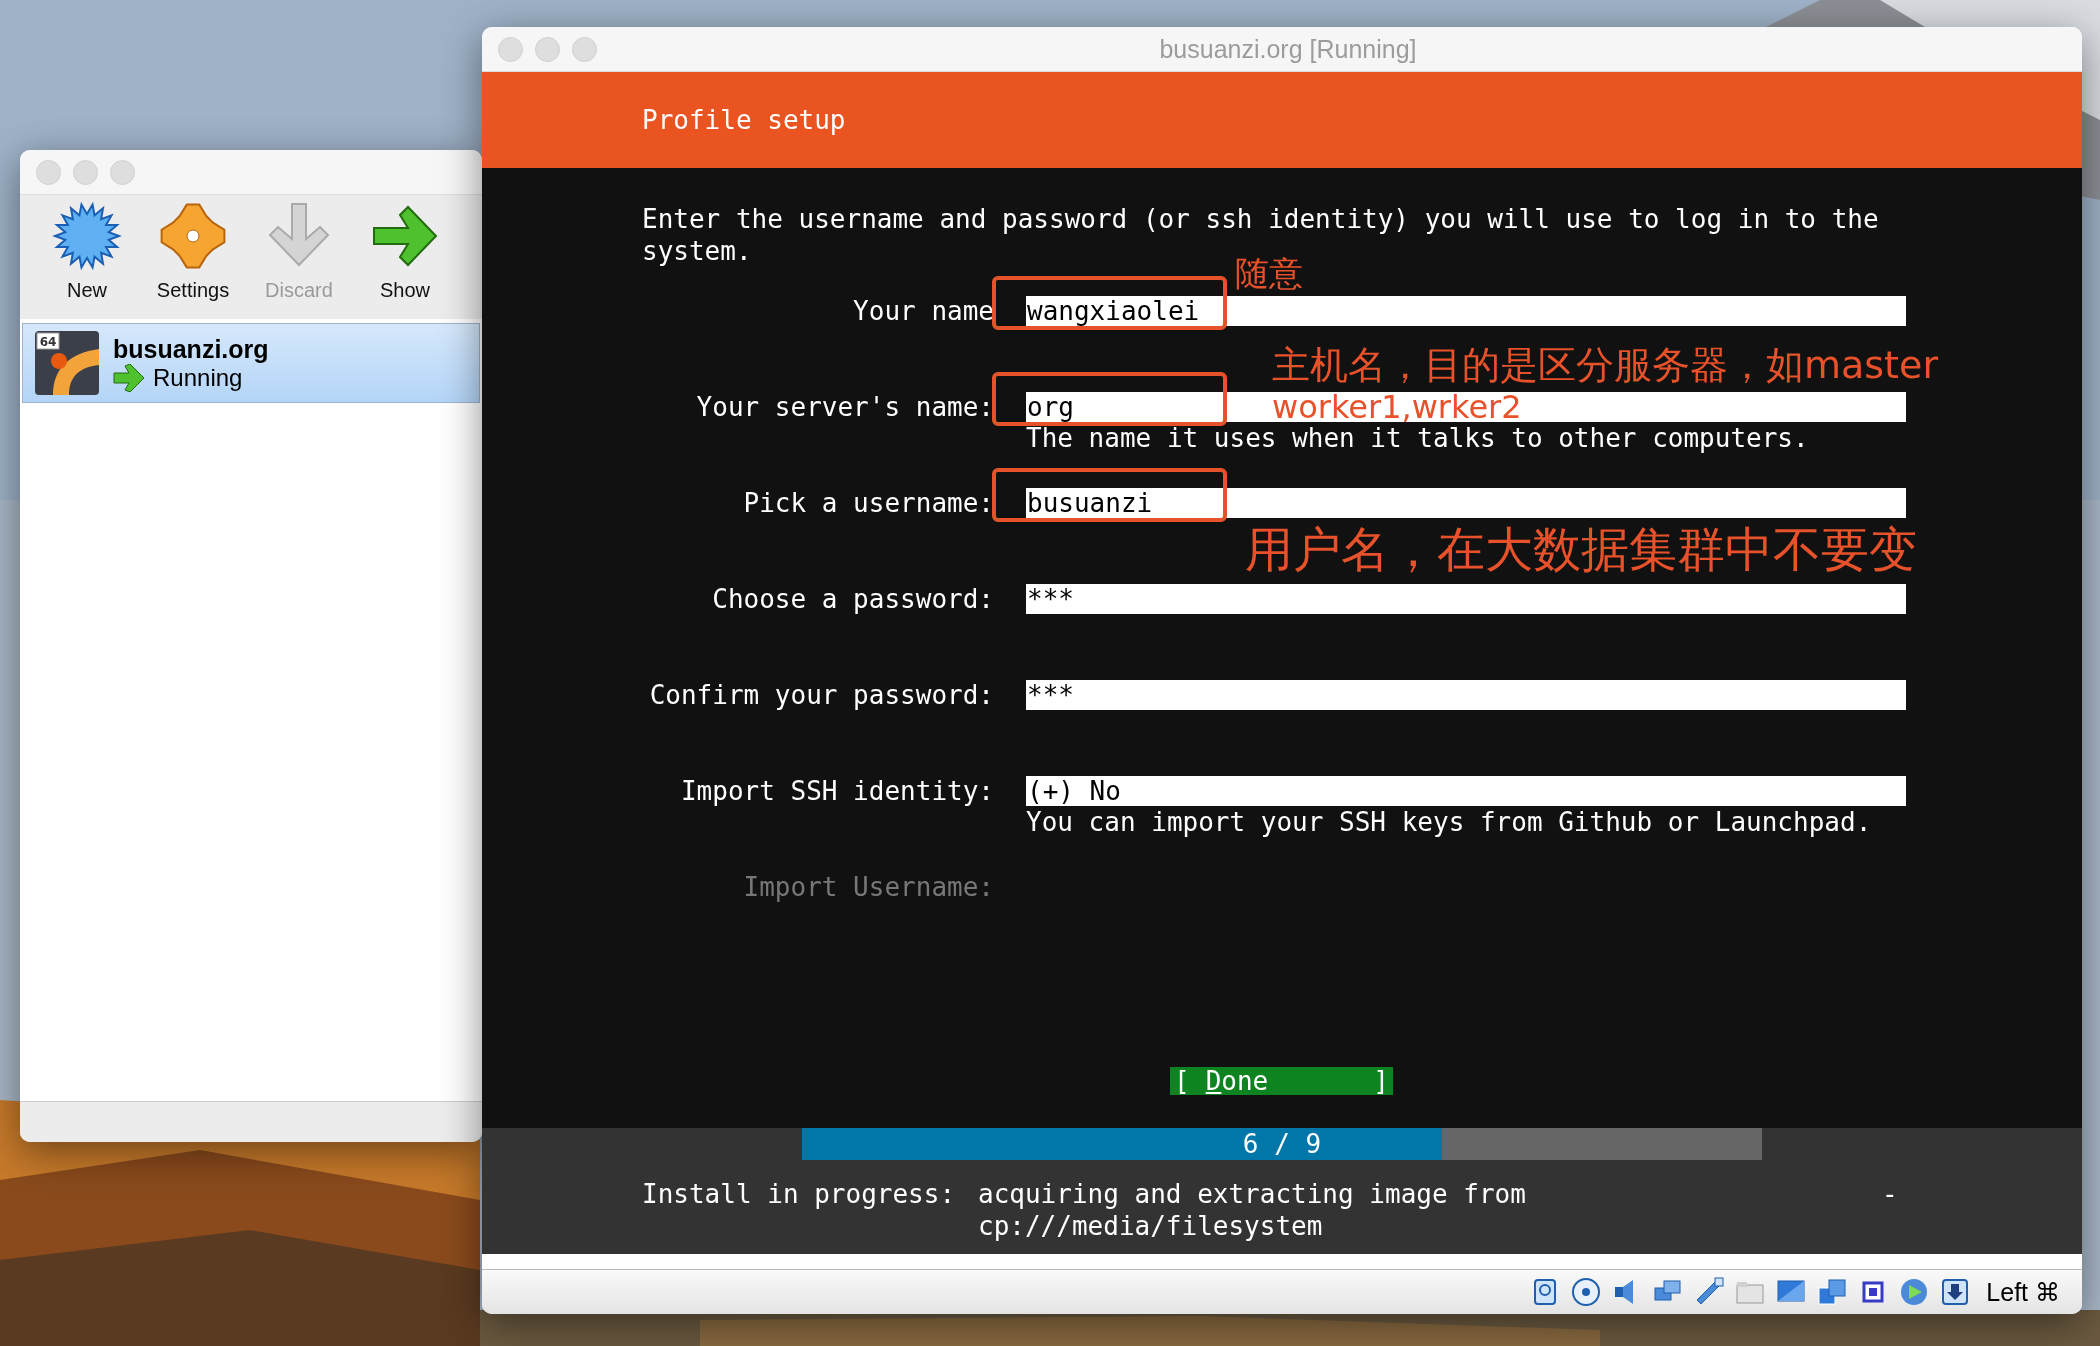  What do you see at coordinates (129, 377) in the screenshot?
I see `right-arrow-icon` at bounding box center [129, 377].